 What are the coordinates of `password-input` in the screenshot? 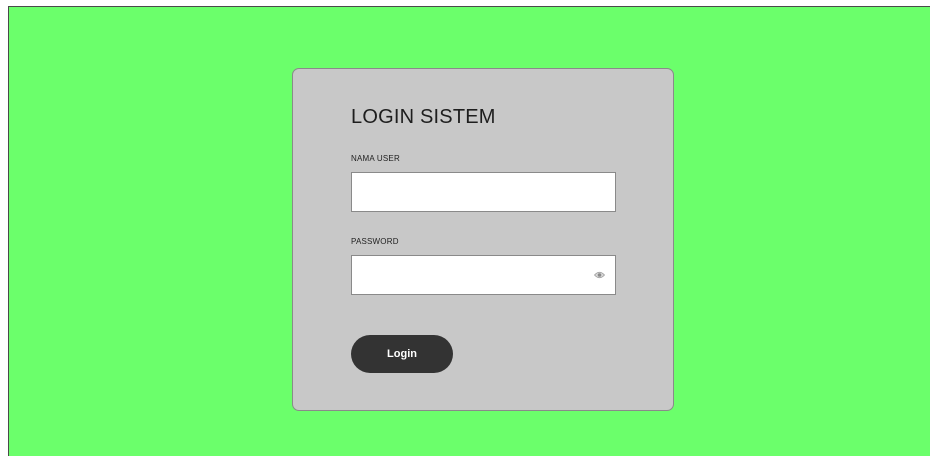 It's located at (483, 275).